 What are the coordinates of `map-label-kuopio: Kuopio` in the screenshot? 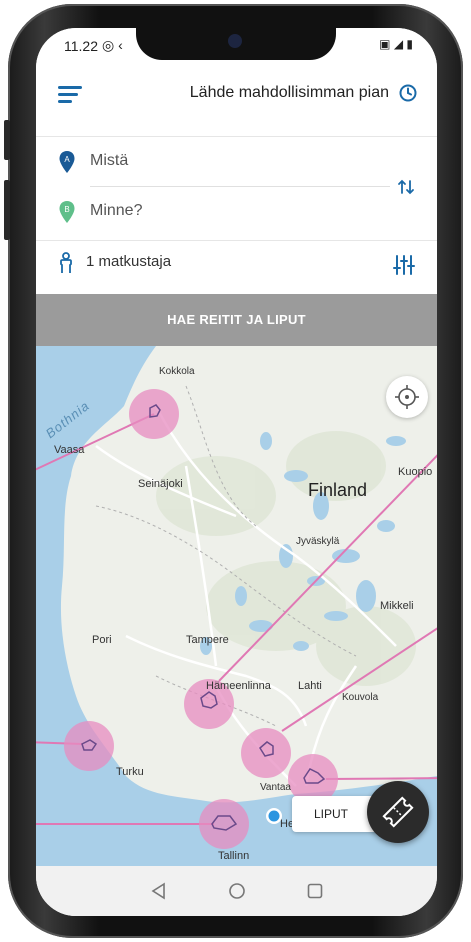 It's located at (415, 472).